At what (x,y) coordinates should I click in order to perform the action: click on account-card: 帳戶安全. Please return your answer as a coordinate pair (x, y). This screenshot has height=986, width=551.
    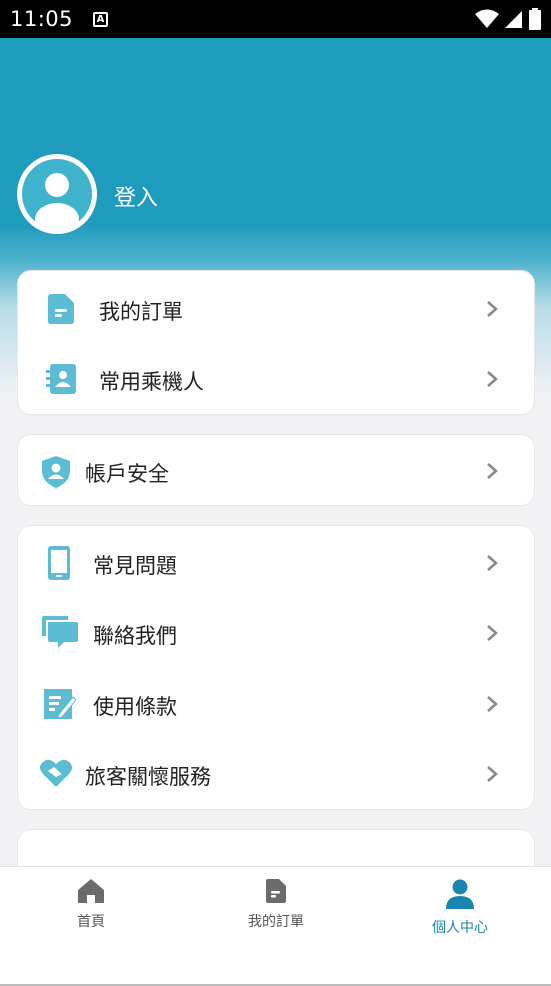
    Looking at the image, I should click on (276, 470).